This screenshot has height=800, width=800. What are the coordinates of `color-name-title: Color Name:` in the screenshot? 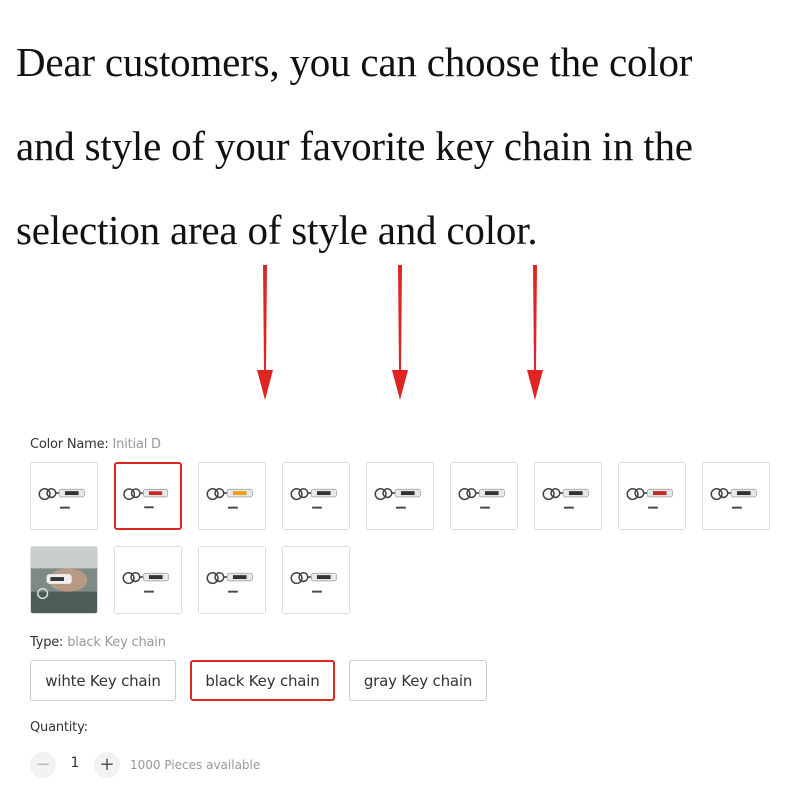 It's located at (69, 444).